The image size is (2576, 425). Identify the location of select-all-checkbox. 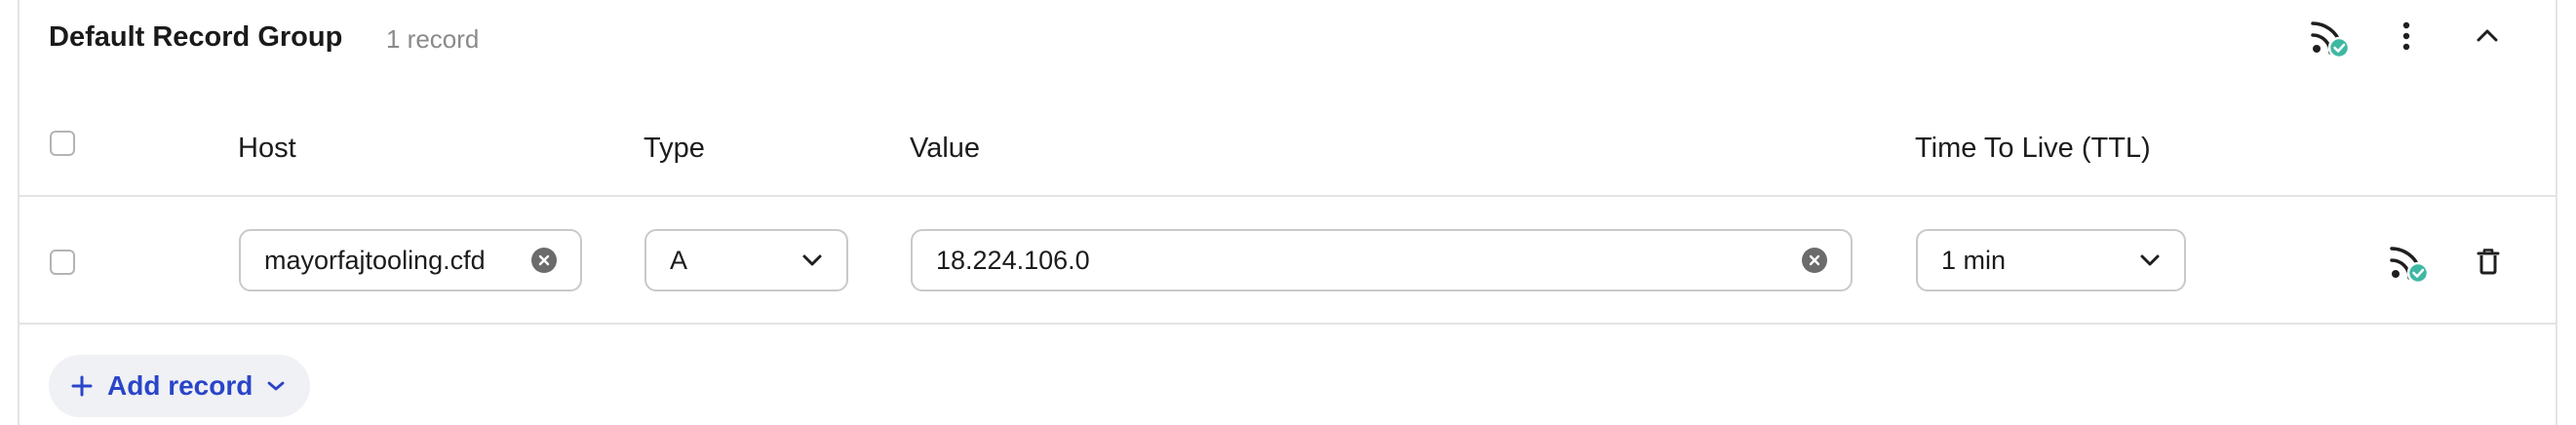
(62, 143).